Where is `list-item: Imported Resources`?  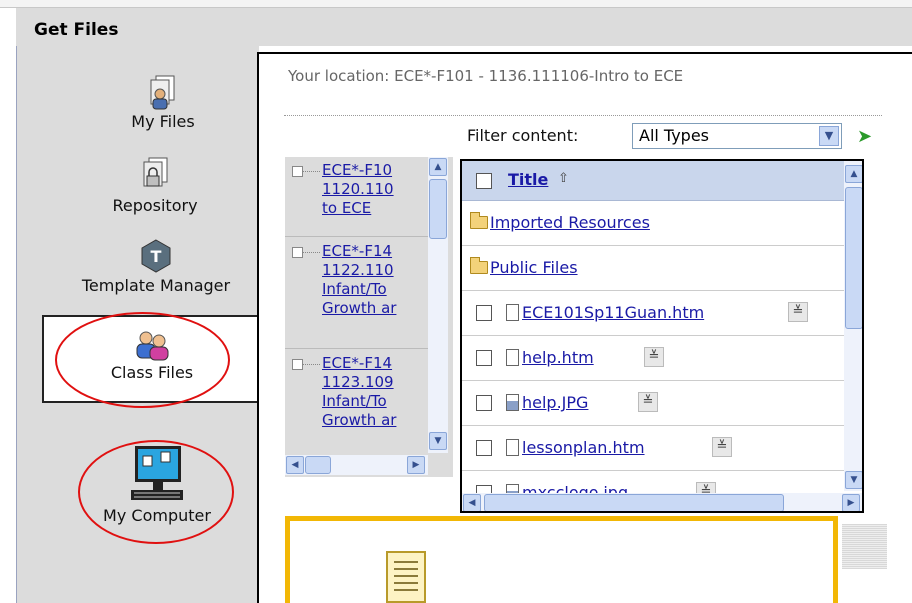 list-item: Imported Resources is located at coordinates (662, 223).